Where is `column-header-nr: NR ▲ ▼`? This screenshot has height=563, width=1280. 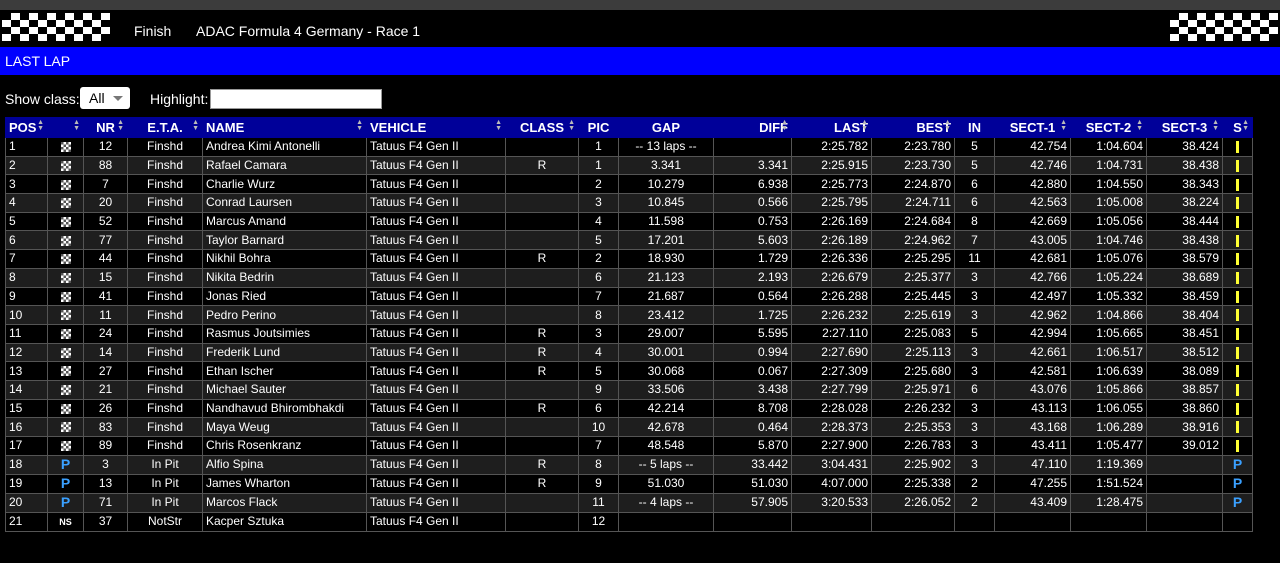 column-header-nr: NR ▲ ▼ is located at coordinates (105, 127).